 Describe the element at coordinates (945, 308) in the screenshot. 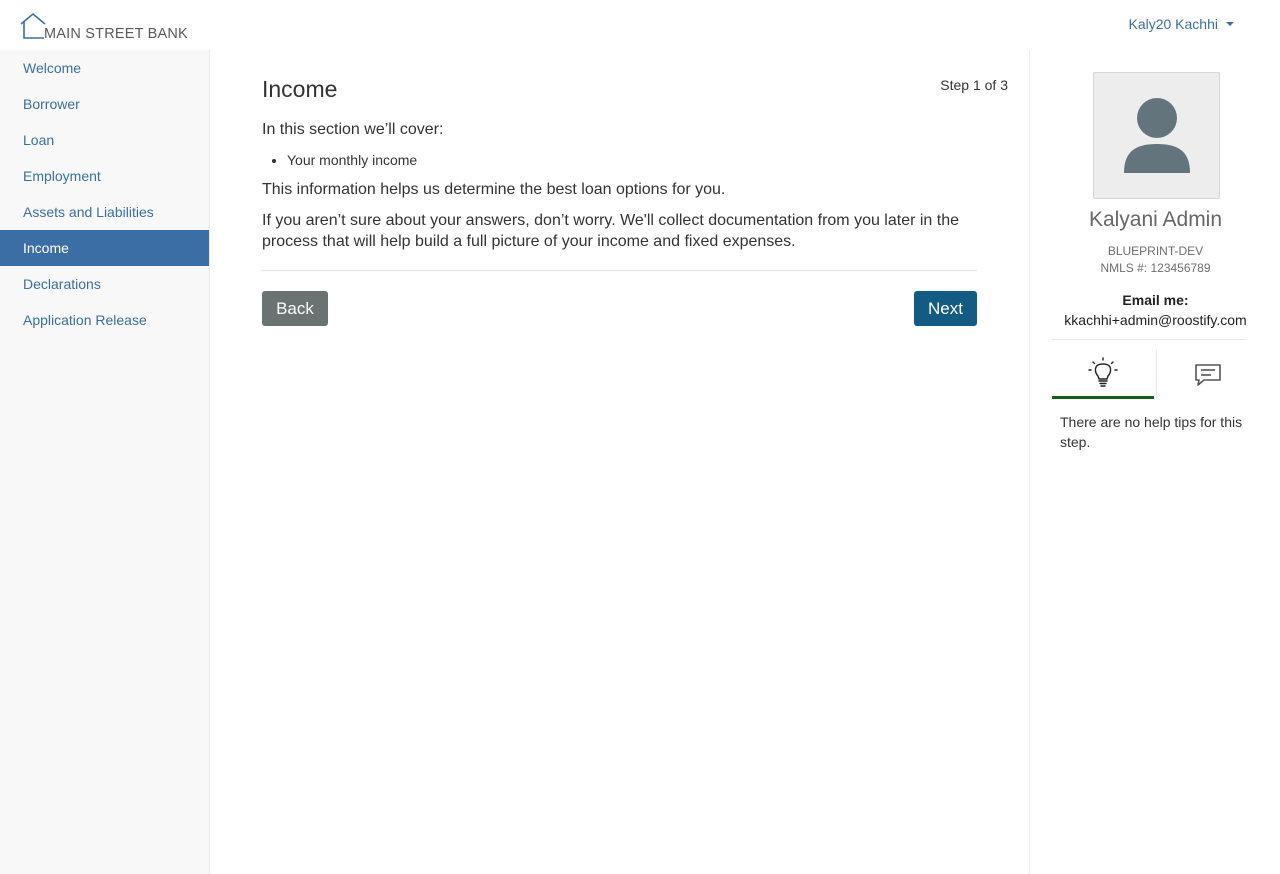

I see `next-button: Next` at that location.